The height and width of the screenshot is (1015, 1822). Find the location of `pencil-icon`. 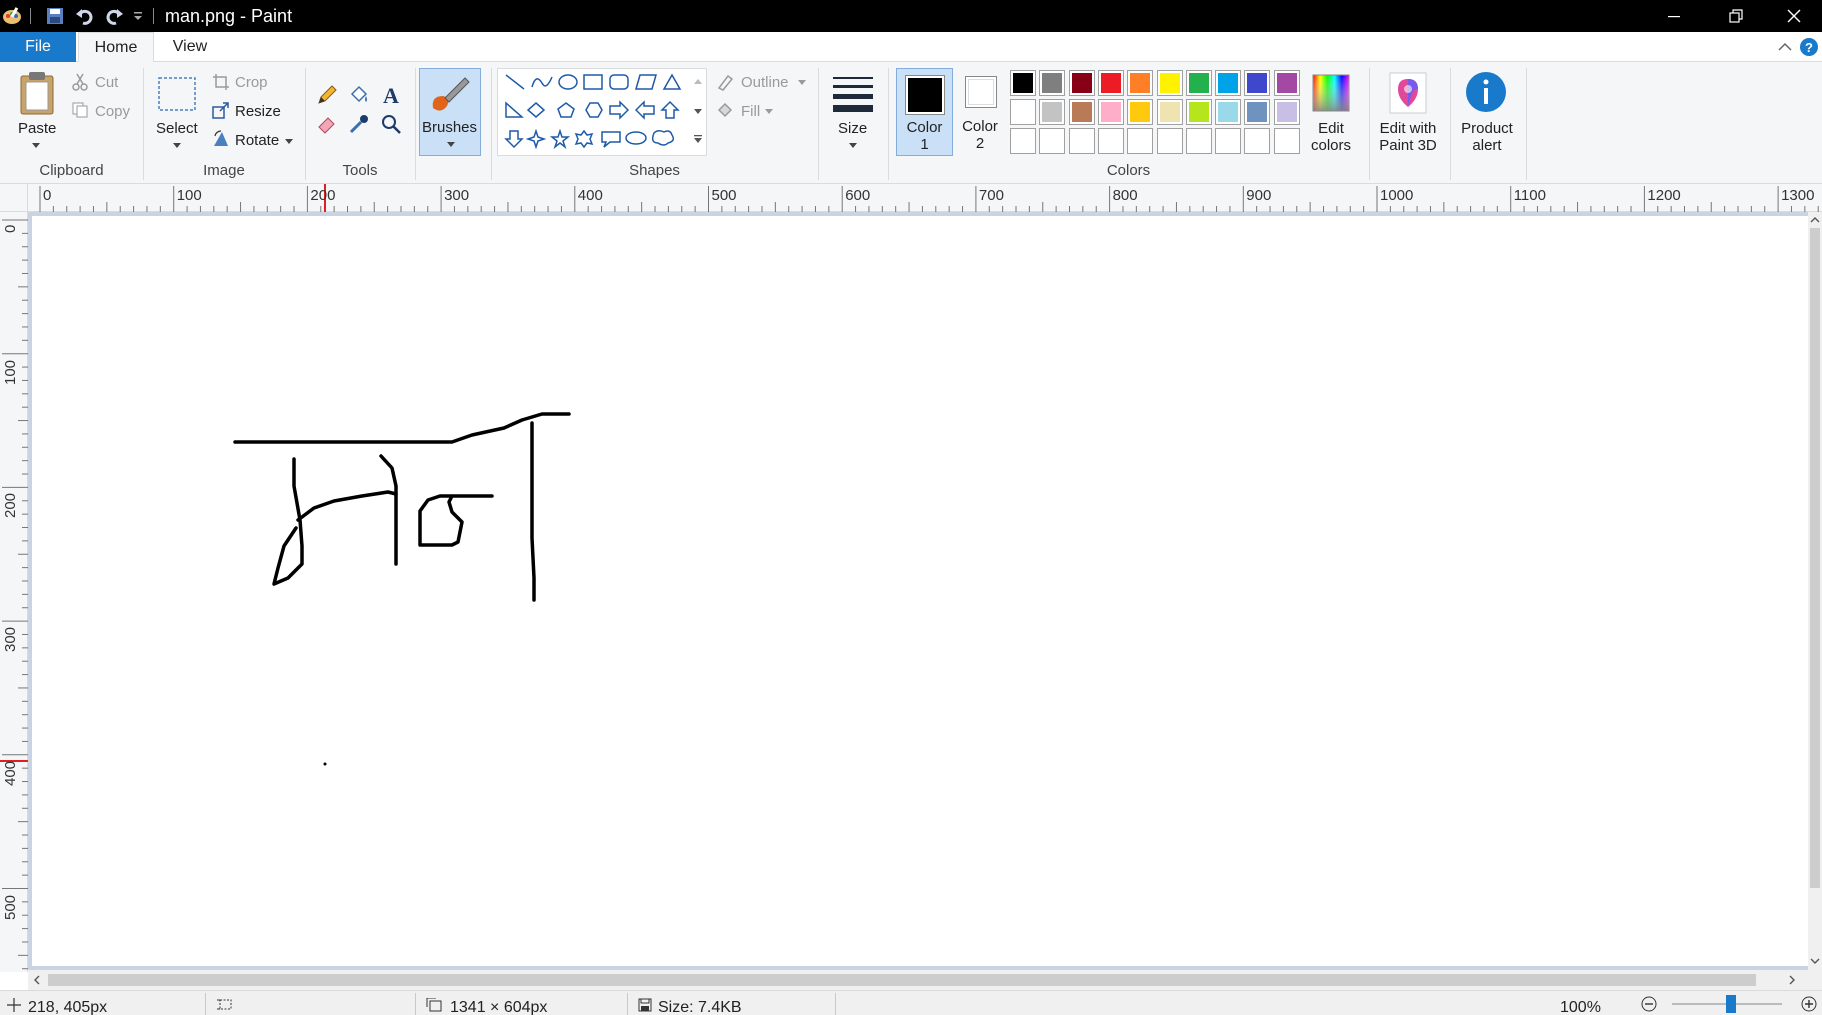

pencil-icon is located at coordinates (327, 95).